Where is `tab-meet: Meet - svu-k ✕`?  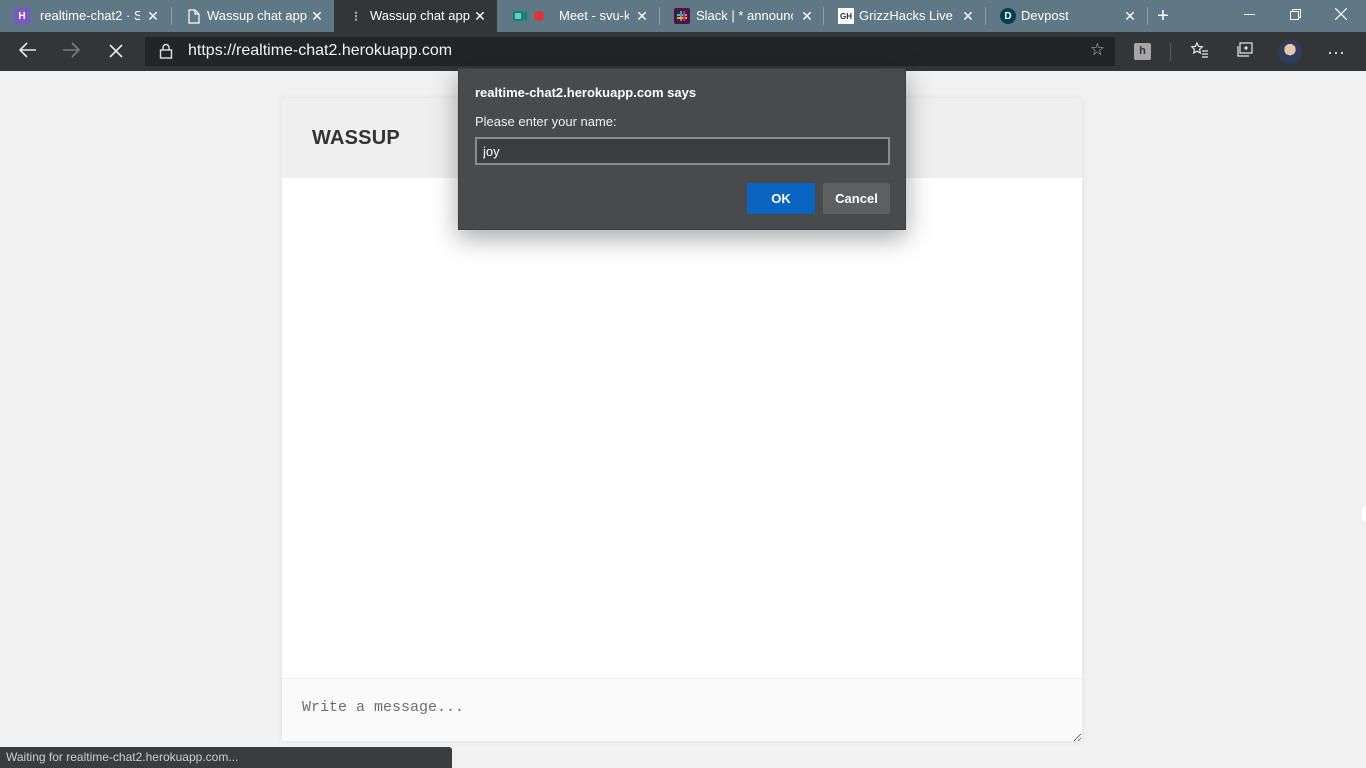
tab-meet: Meet - svu-k ✕ is located at coordinates (578, 16).